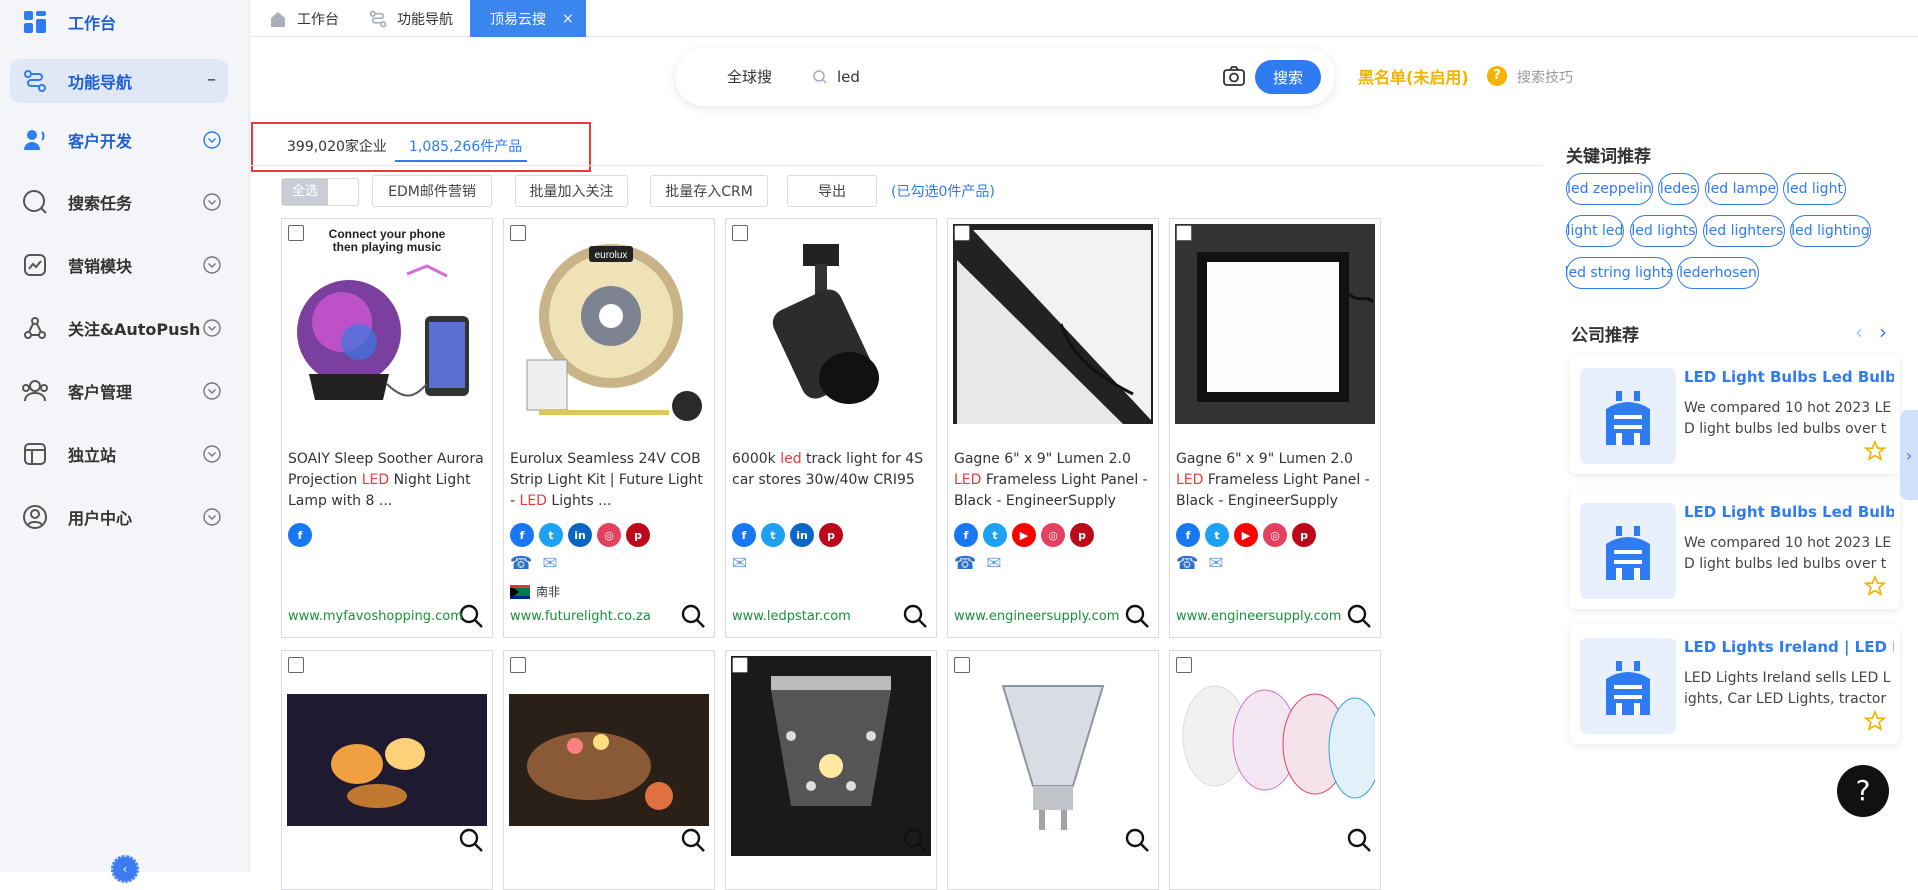 Image resolution: width=1918 pixels, height=890 pixels. I want to click on keyword-chip: light led, so click(1595, 231).